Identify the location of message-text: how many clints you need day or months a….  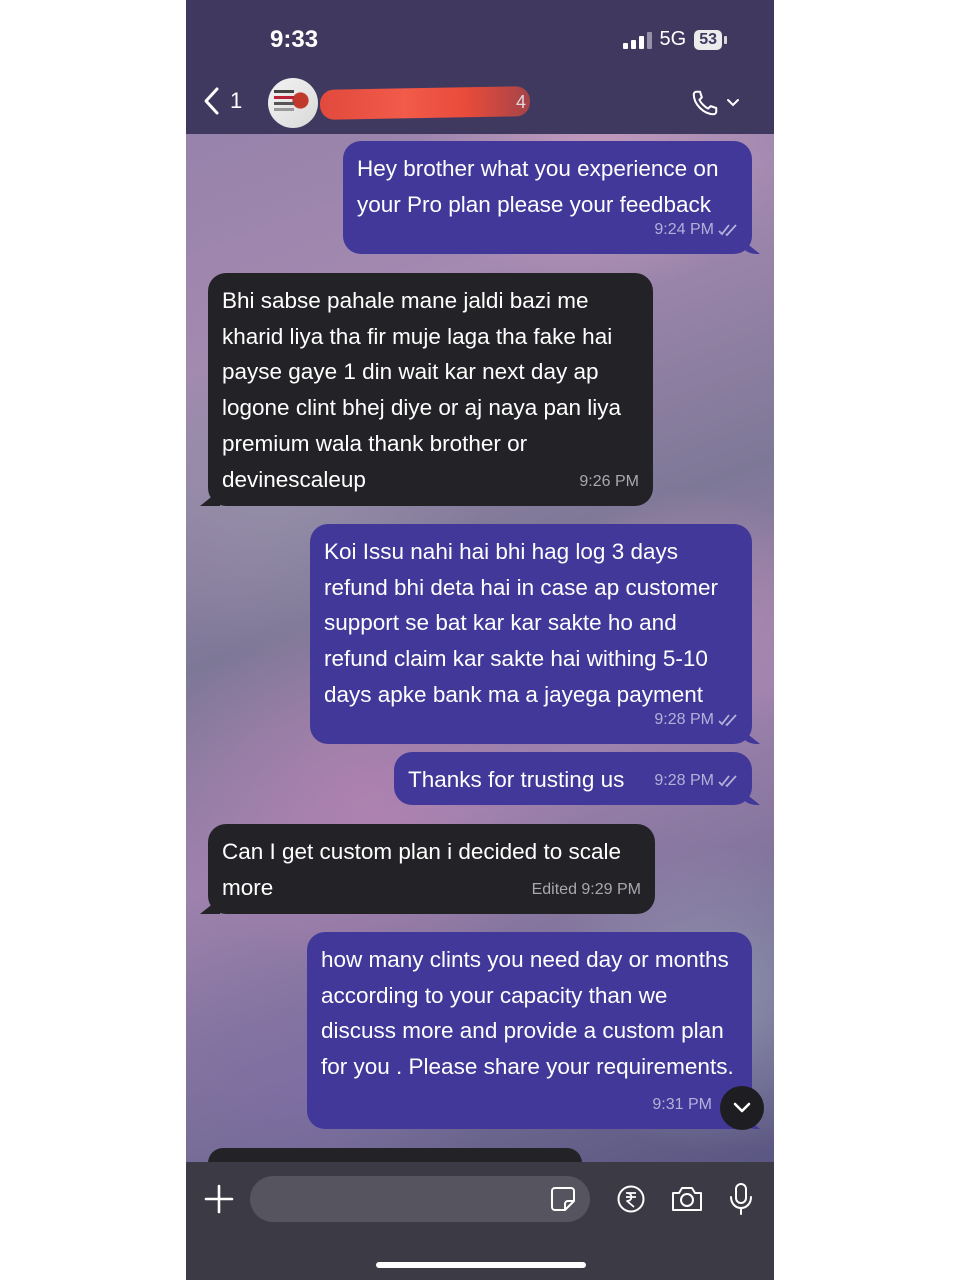
(527, 1013).